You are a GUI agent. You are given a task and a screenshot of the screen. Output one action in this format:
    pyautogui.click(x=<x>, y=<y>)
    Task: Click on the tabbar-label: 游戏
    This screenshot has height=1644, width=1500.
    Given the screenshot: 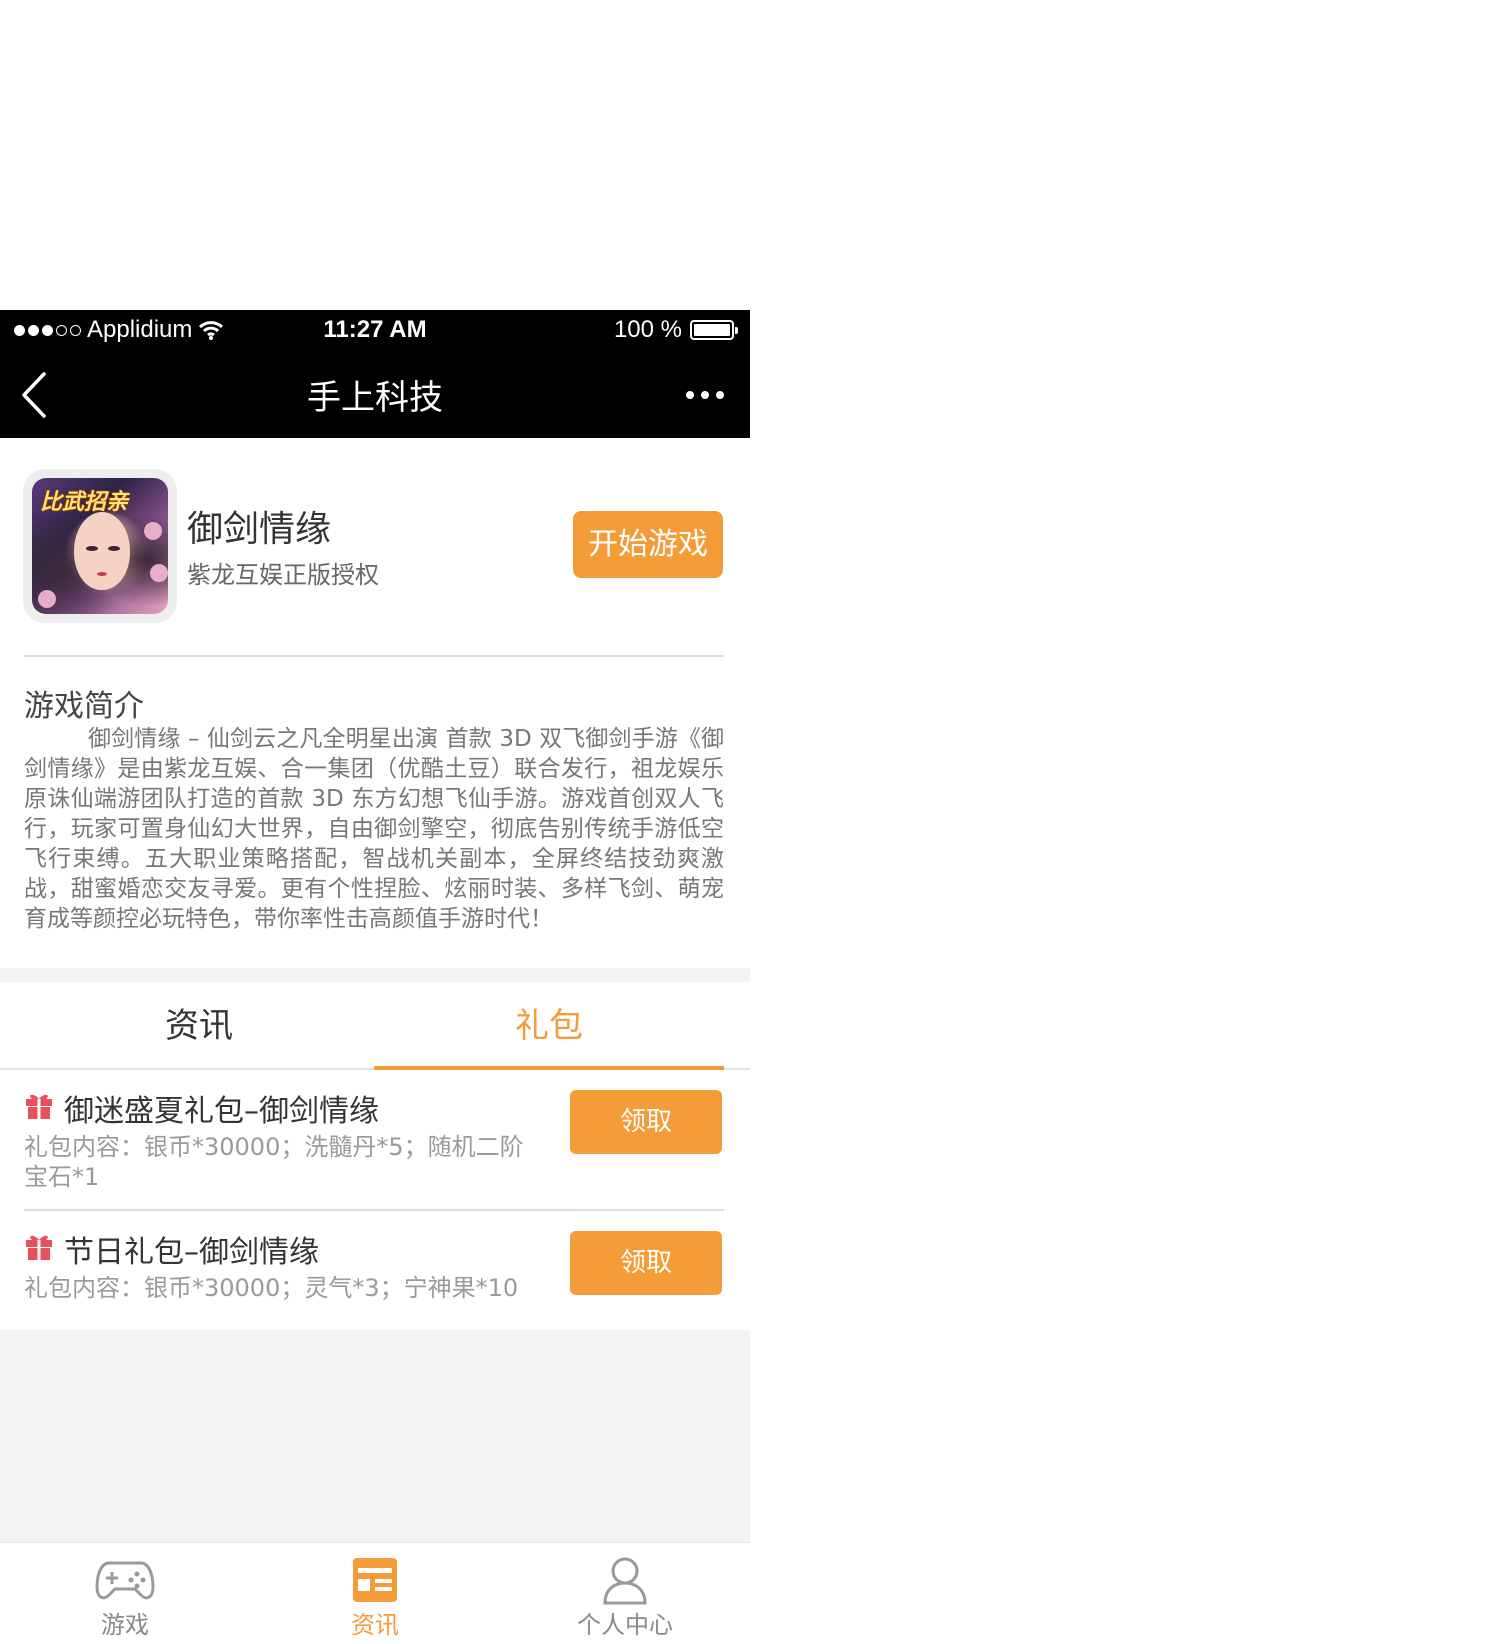 What is the action you would take?
    pyautogui.click(x=125, y=1625)
    